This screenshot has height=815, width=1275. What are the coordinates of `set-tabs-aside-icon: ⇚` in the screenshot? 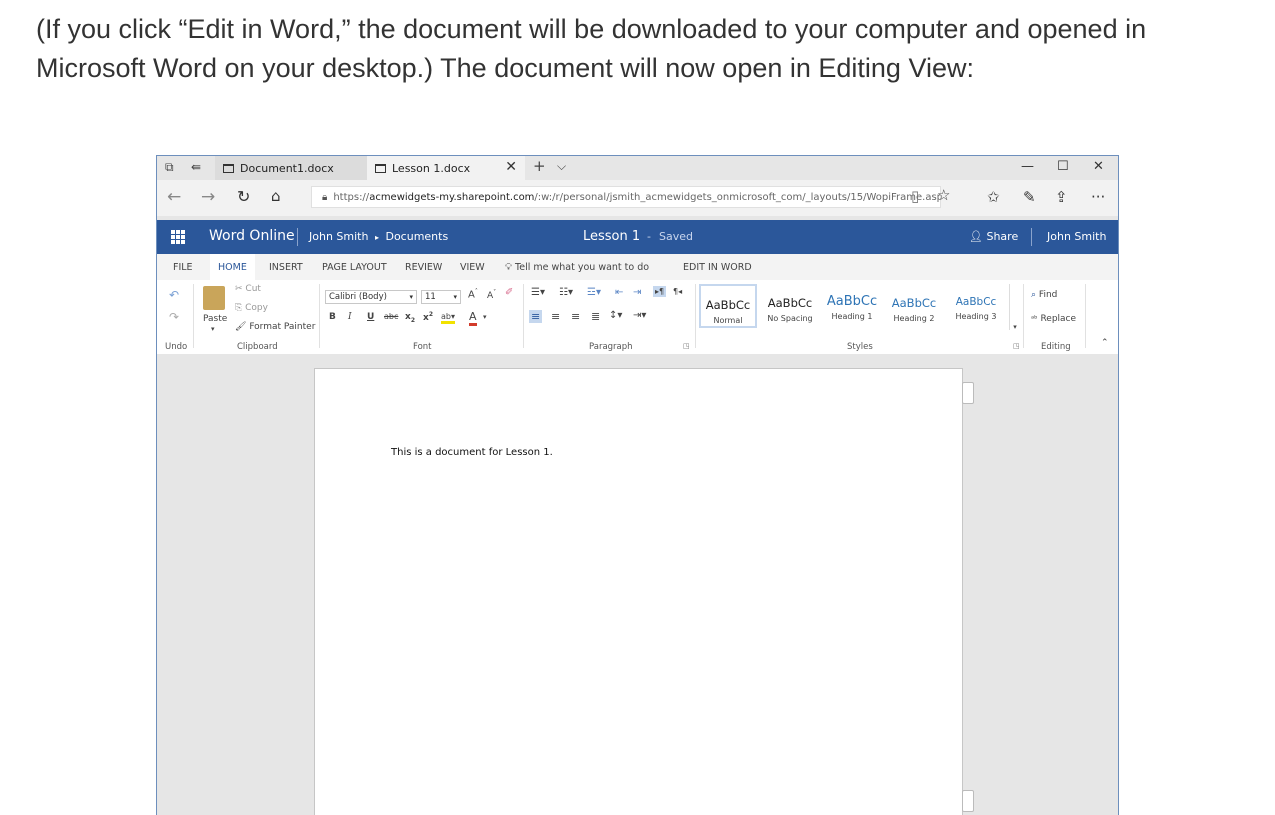 It's located at (196, 167).